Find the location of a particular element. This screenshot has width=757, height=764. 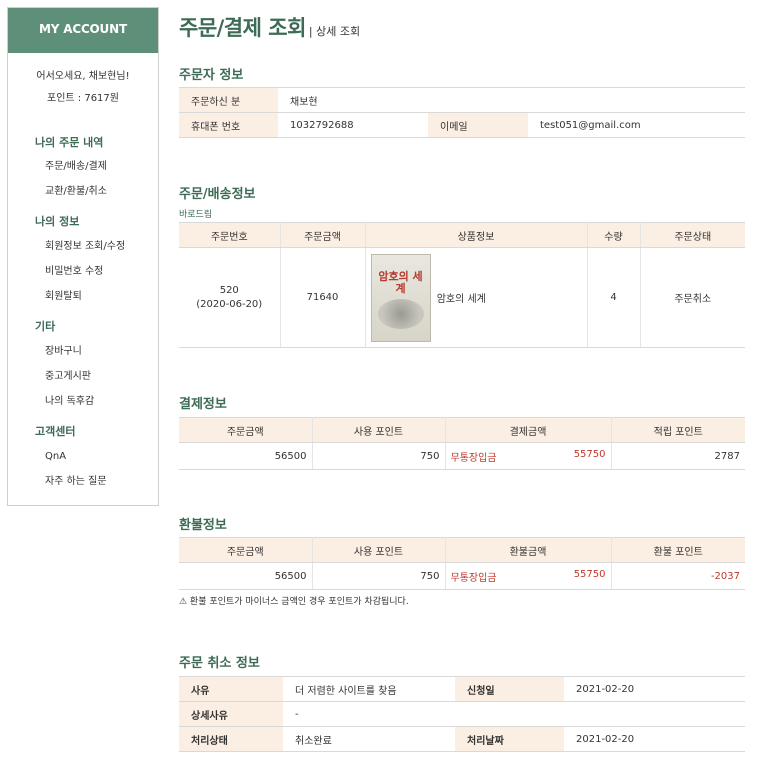

product-name: 암호의 세계 is located at coordinates (461, 299).